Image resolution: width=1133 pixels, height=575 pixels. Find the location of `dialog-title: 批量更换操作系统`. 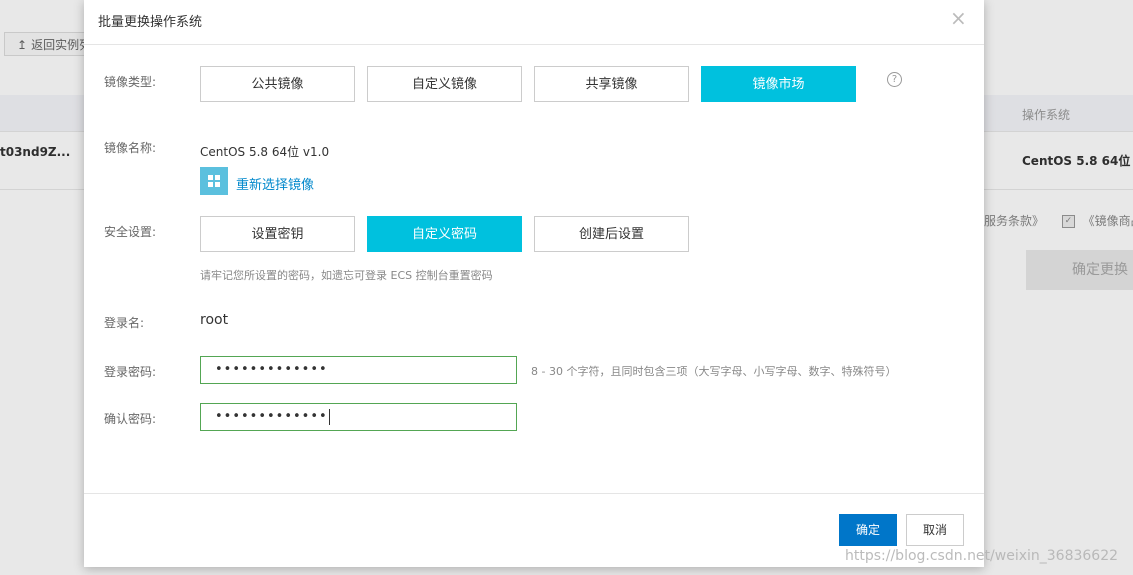

dialog-title: 批量更换操作系统 is located at coordinates (150, 22).